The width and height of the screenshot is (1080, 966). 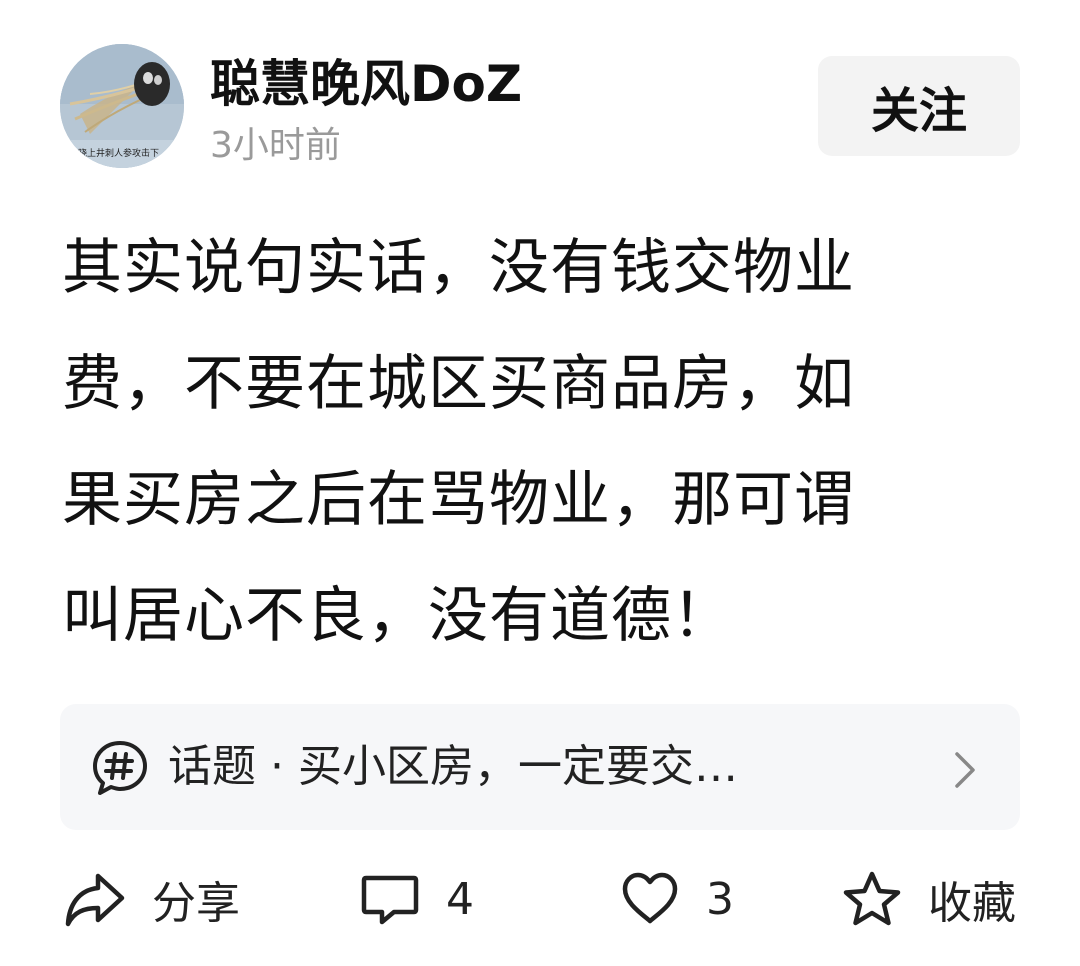 I want to click on hashtag-bubble-icon, so click(x=120, y=768).